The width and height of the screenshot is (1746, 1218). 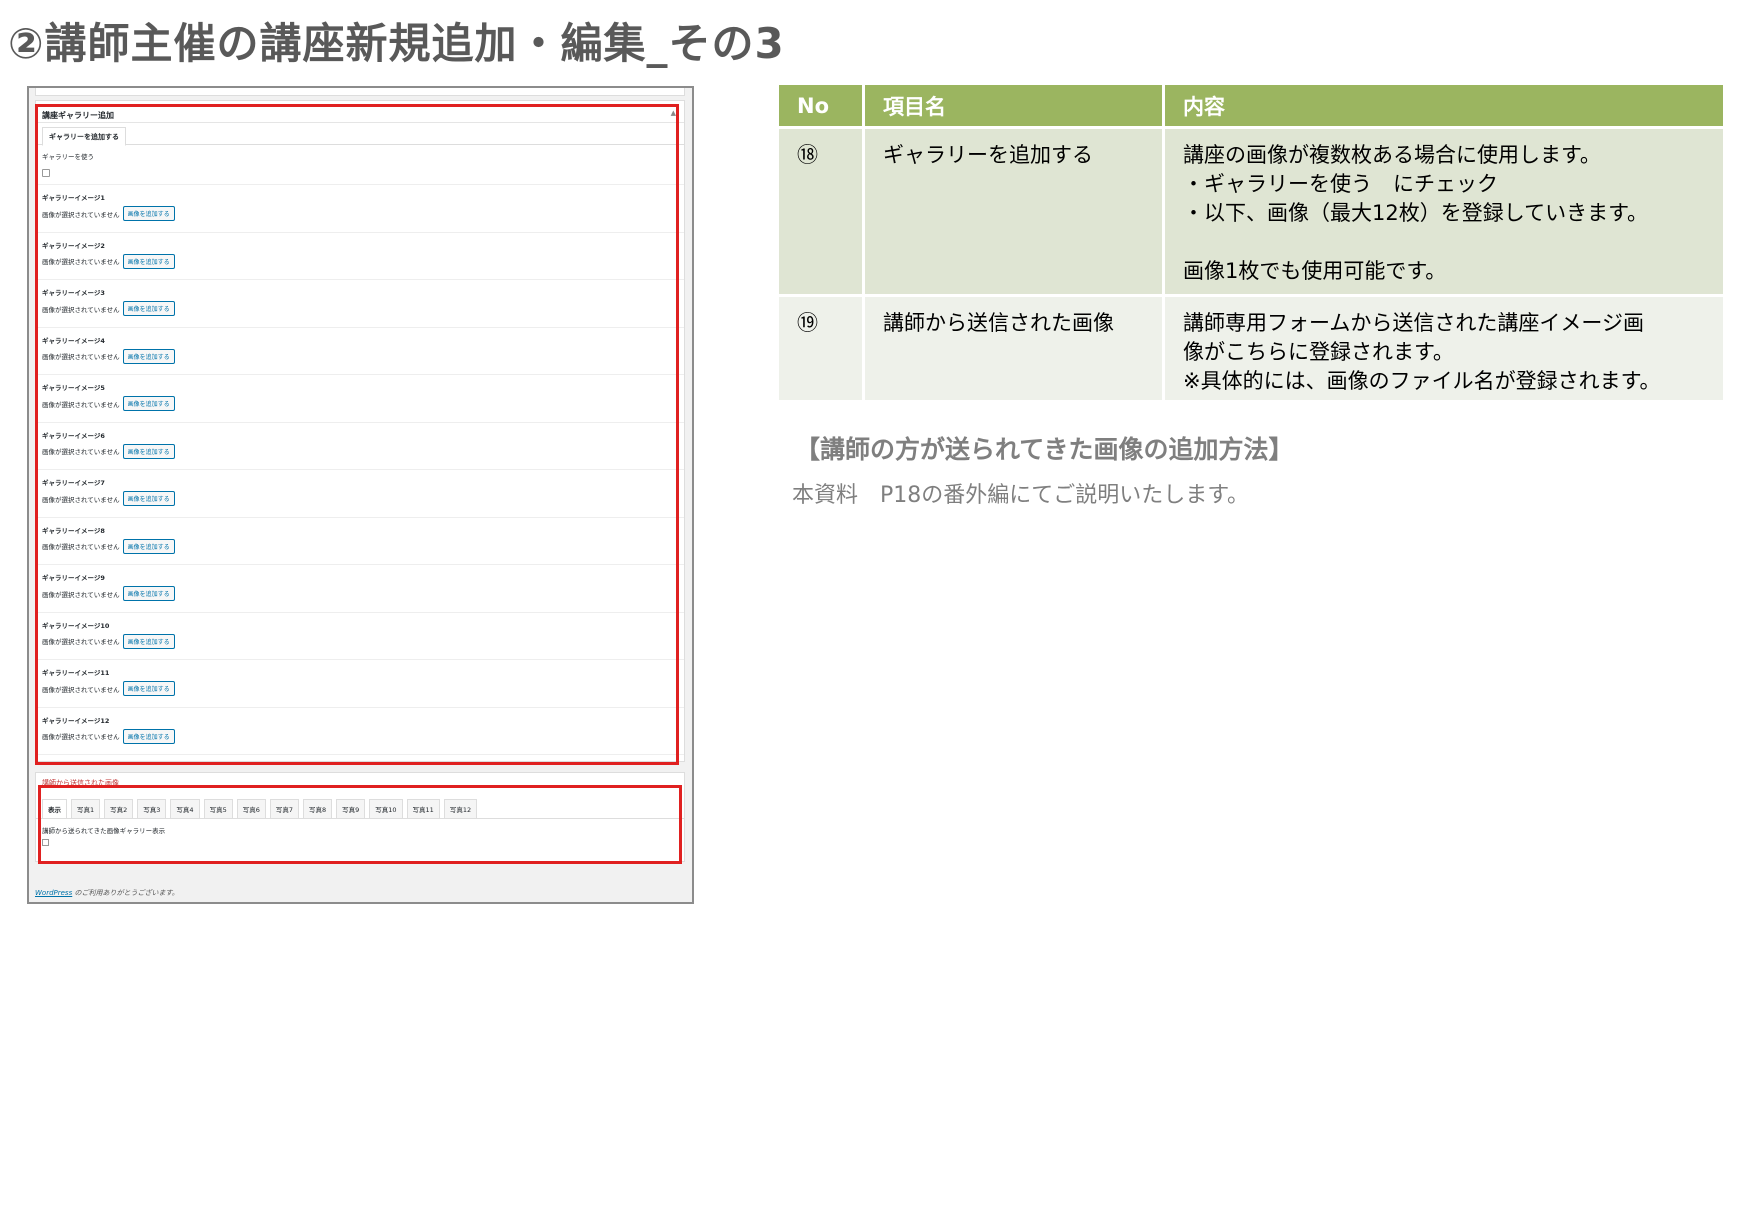 I want to click on content-line: ・ギャラリーを使う にチェック, so click(x=1340, y=184).